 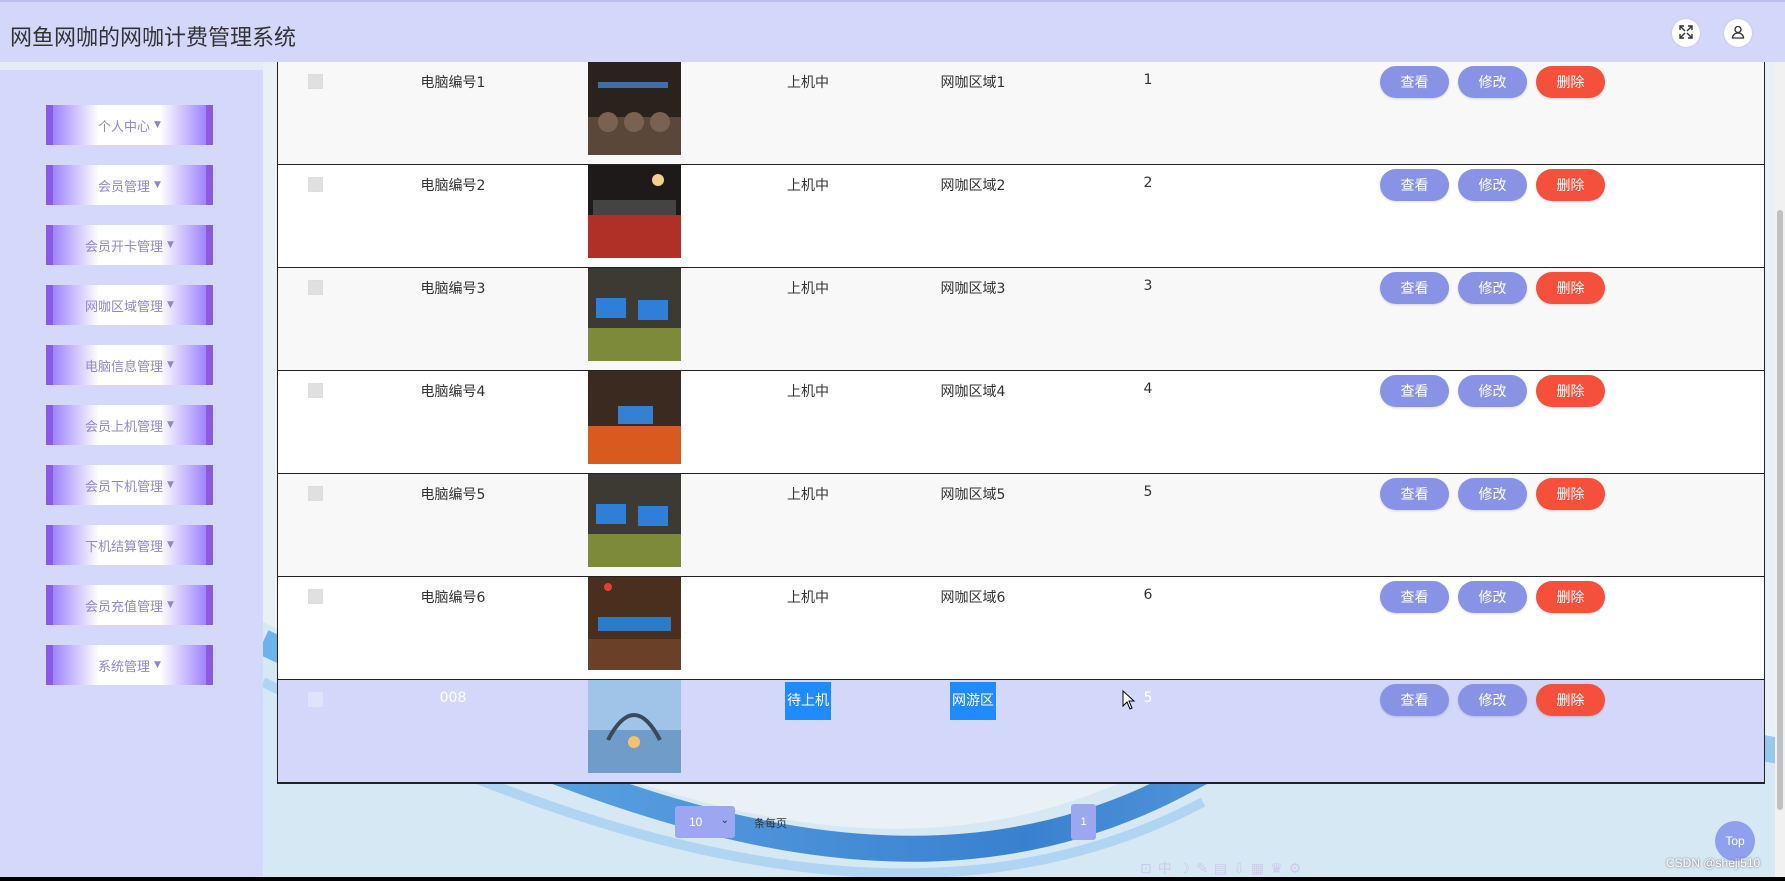 I want to click on computer-name: 电脑编号6, so click(x=453, y=598).